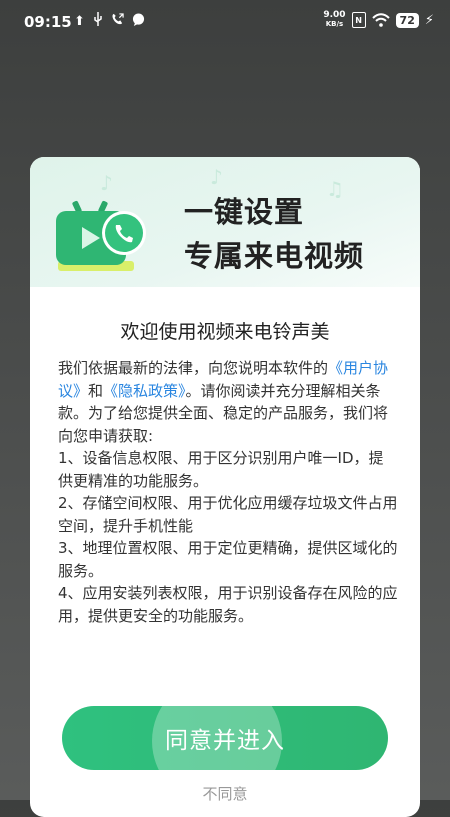  What do you see at coordinates (144, 391) in the screenshot?
I see `privacy-policy-link: 《隐私政策》` at bounding box center [144, 391].